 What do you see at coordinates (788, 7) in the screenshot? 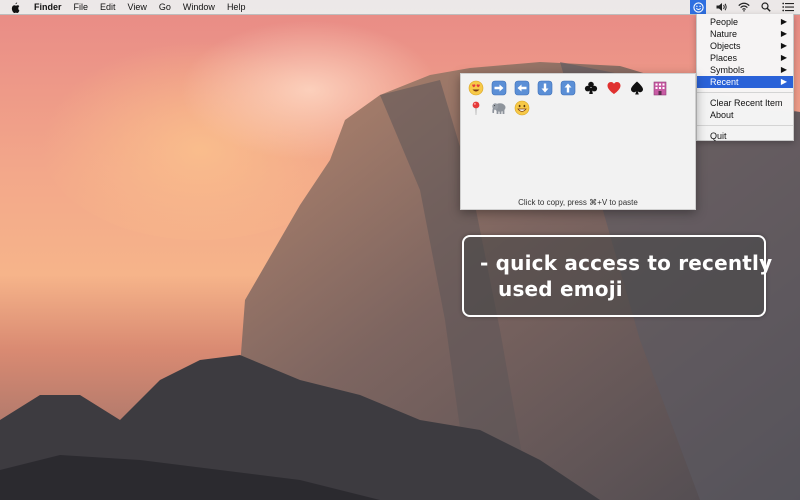
I see `list-icon` at bounding box center [788, 7].